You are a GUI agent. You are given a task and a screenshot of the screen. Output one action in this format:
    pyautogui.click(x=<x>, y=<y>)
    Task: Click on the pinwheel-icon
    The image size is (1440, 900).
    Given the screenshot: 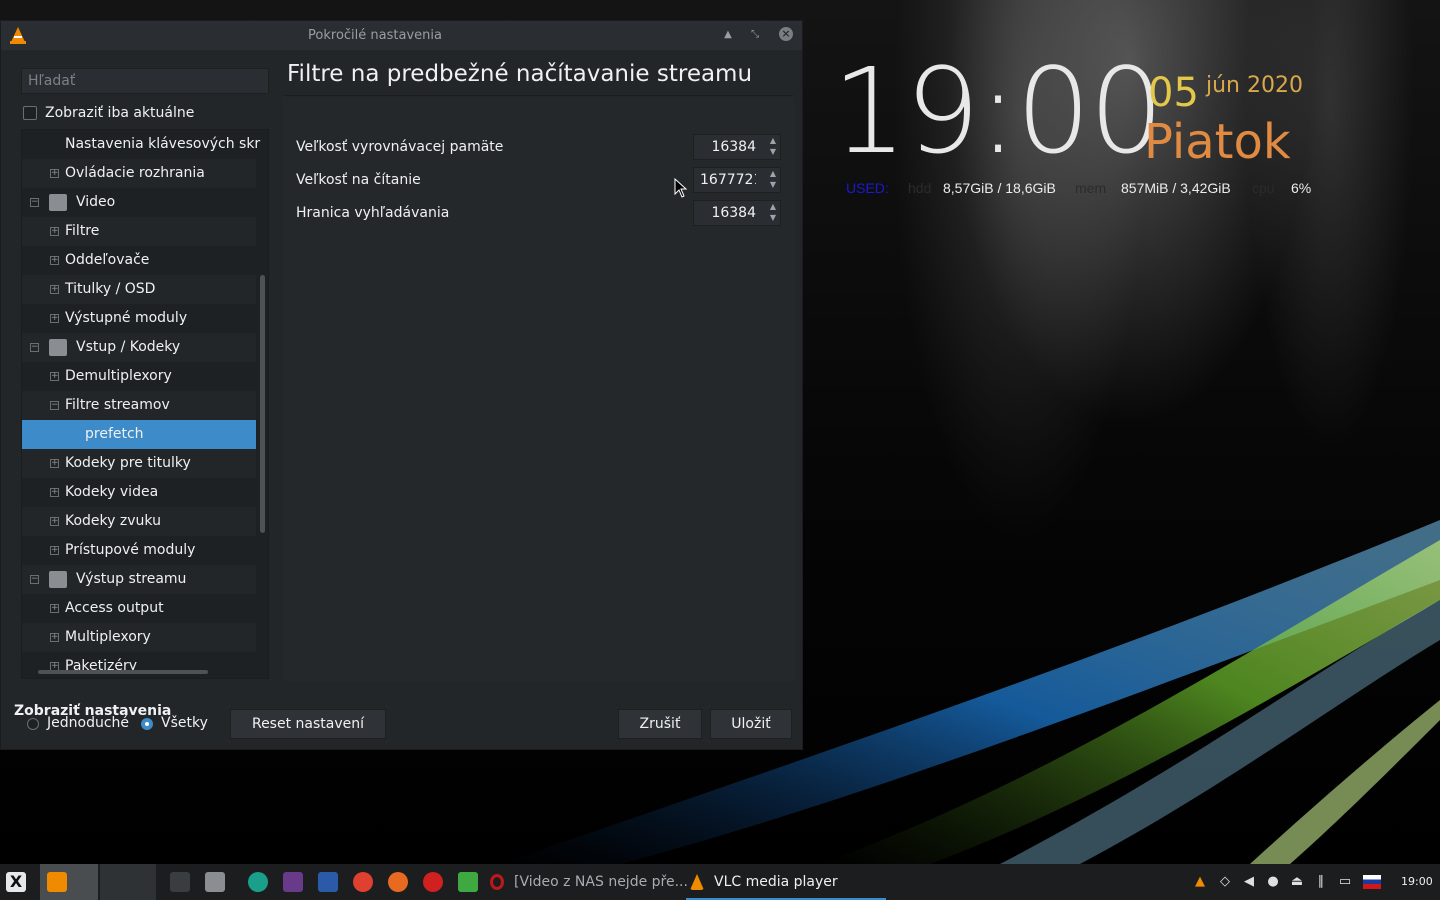 What is the action you would take?
    pyautogui.click(x=468, y=882)
    